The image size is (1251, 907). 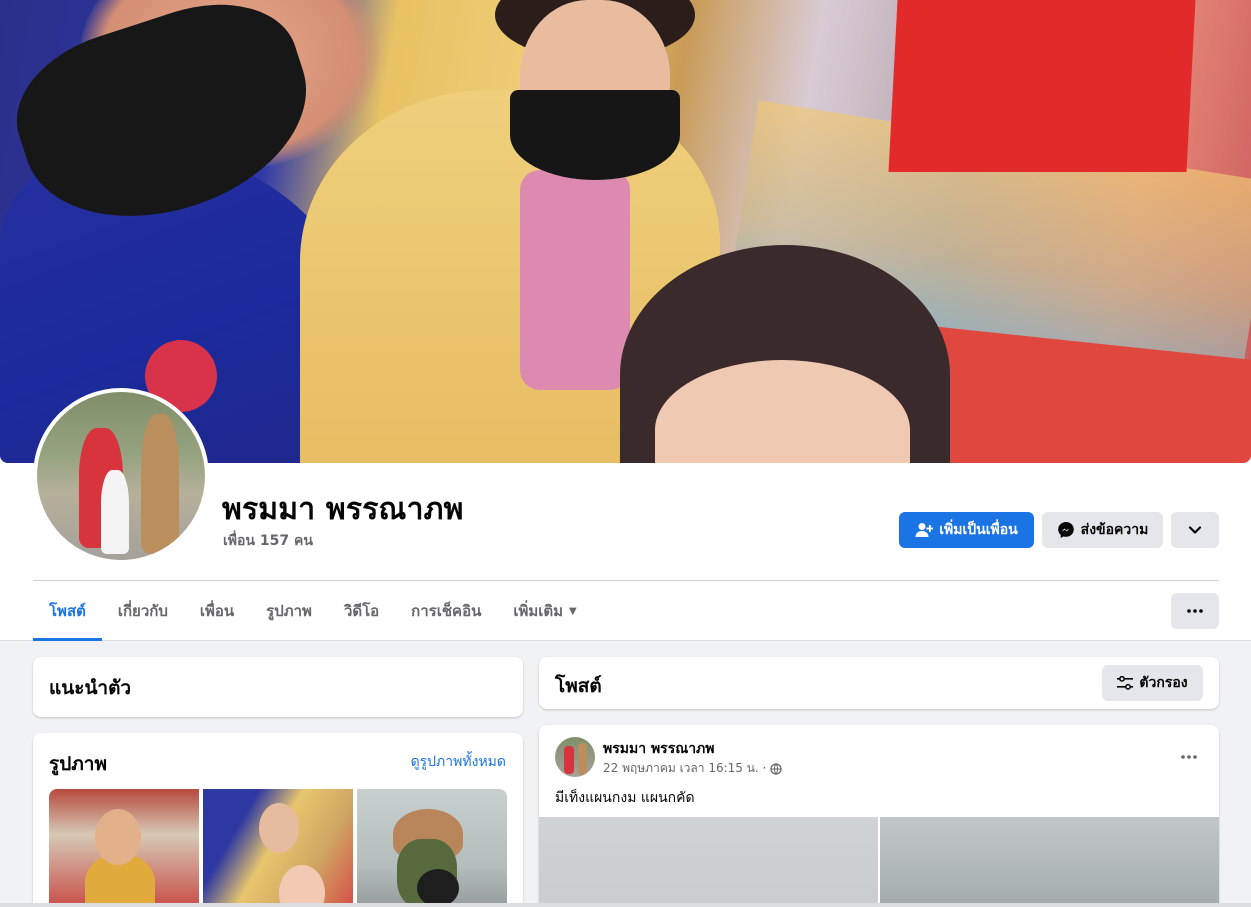 What do you see at coordinates (575, 757) in the screenshot?
I see `post-author-avatar` at bounding box center [575, 757].